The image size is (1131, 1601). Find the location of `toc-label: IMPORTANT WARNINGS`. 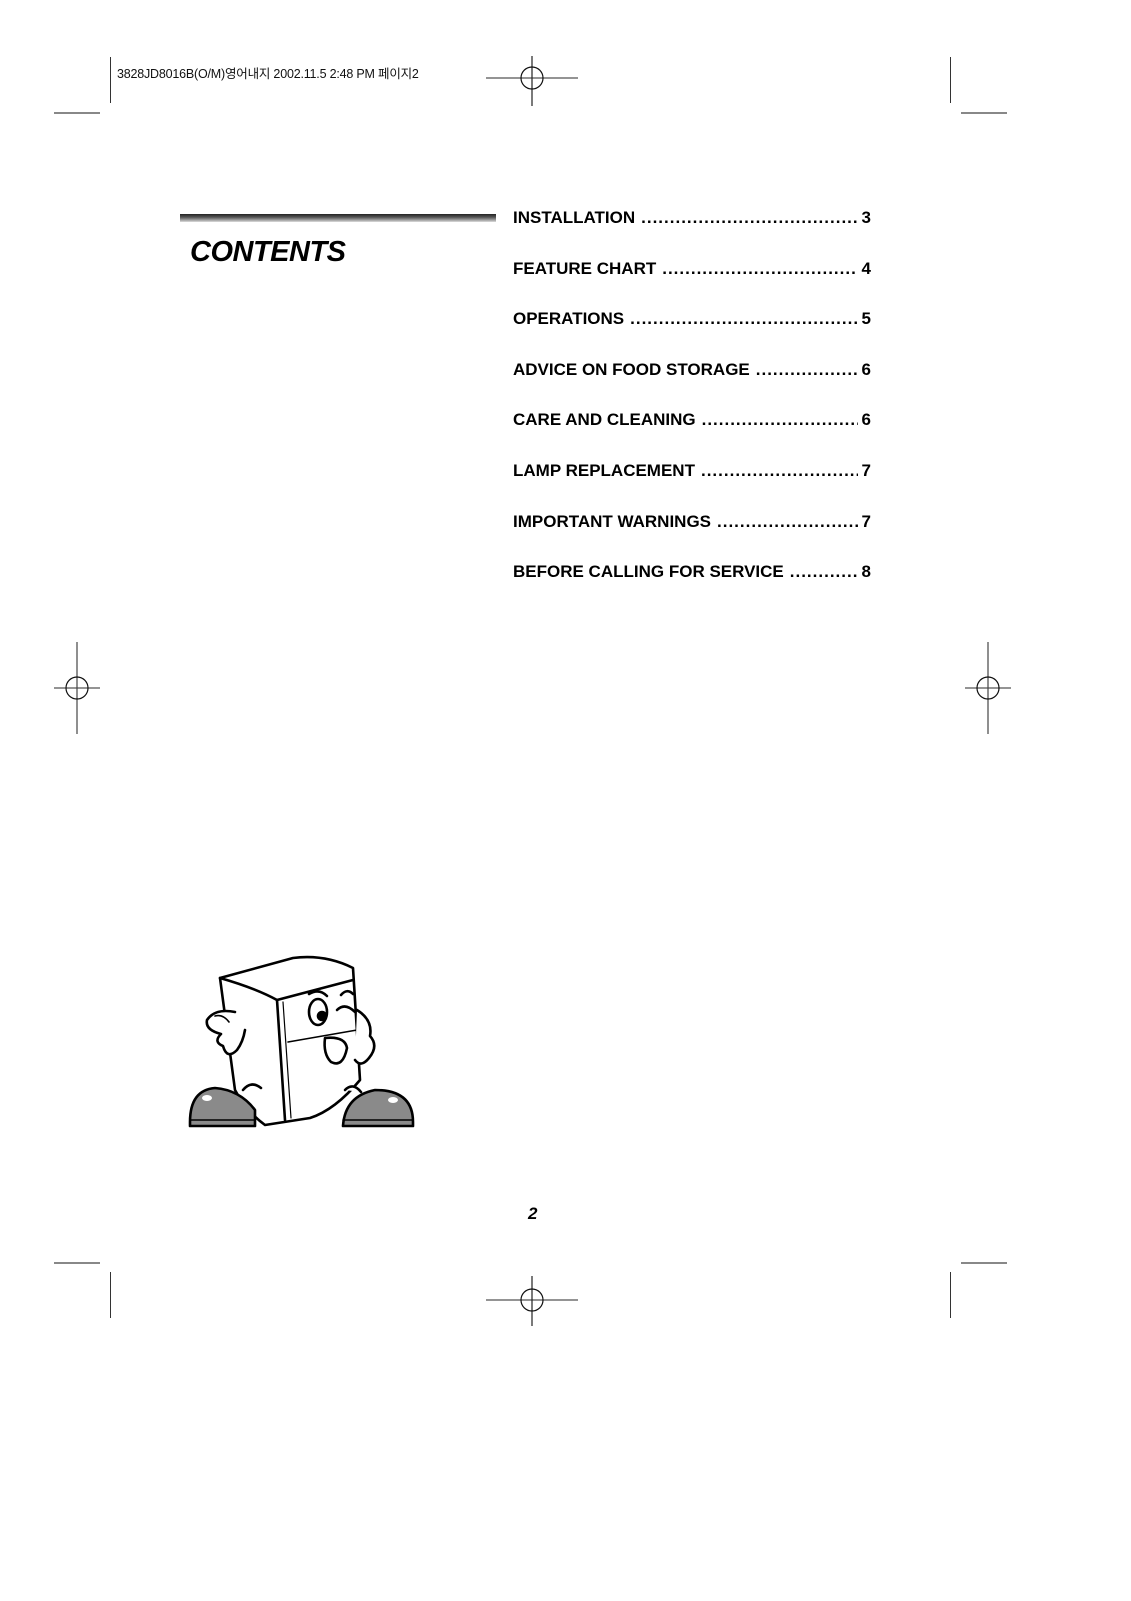

toc-label: IMPORTANT WARNINGS is located at coordinates (612, 521).